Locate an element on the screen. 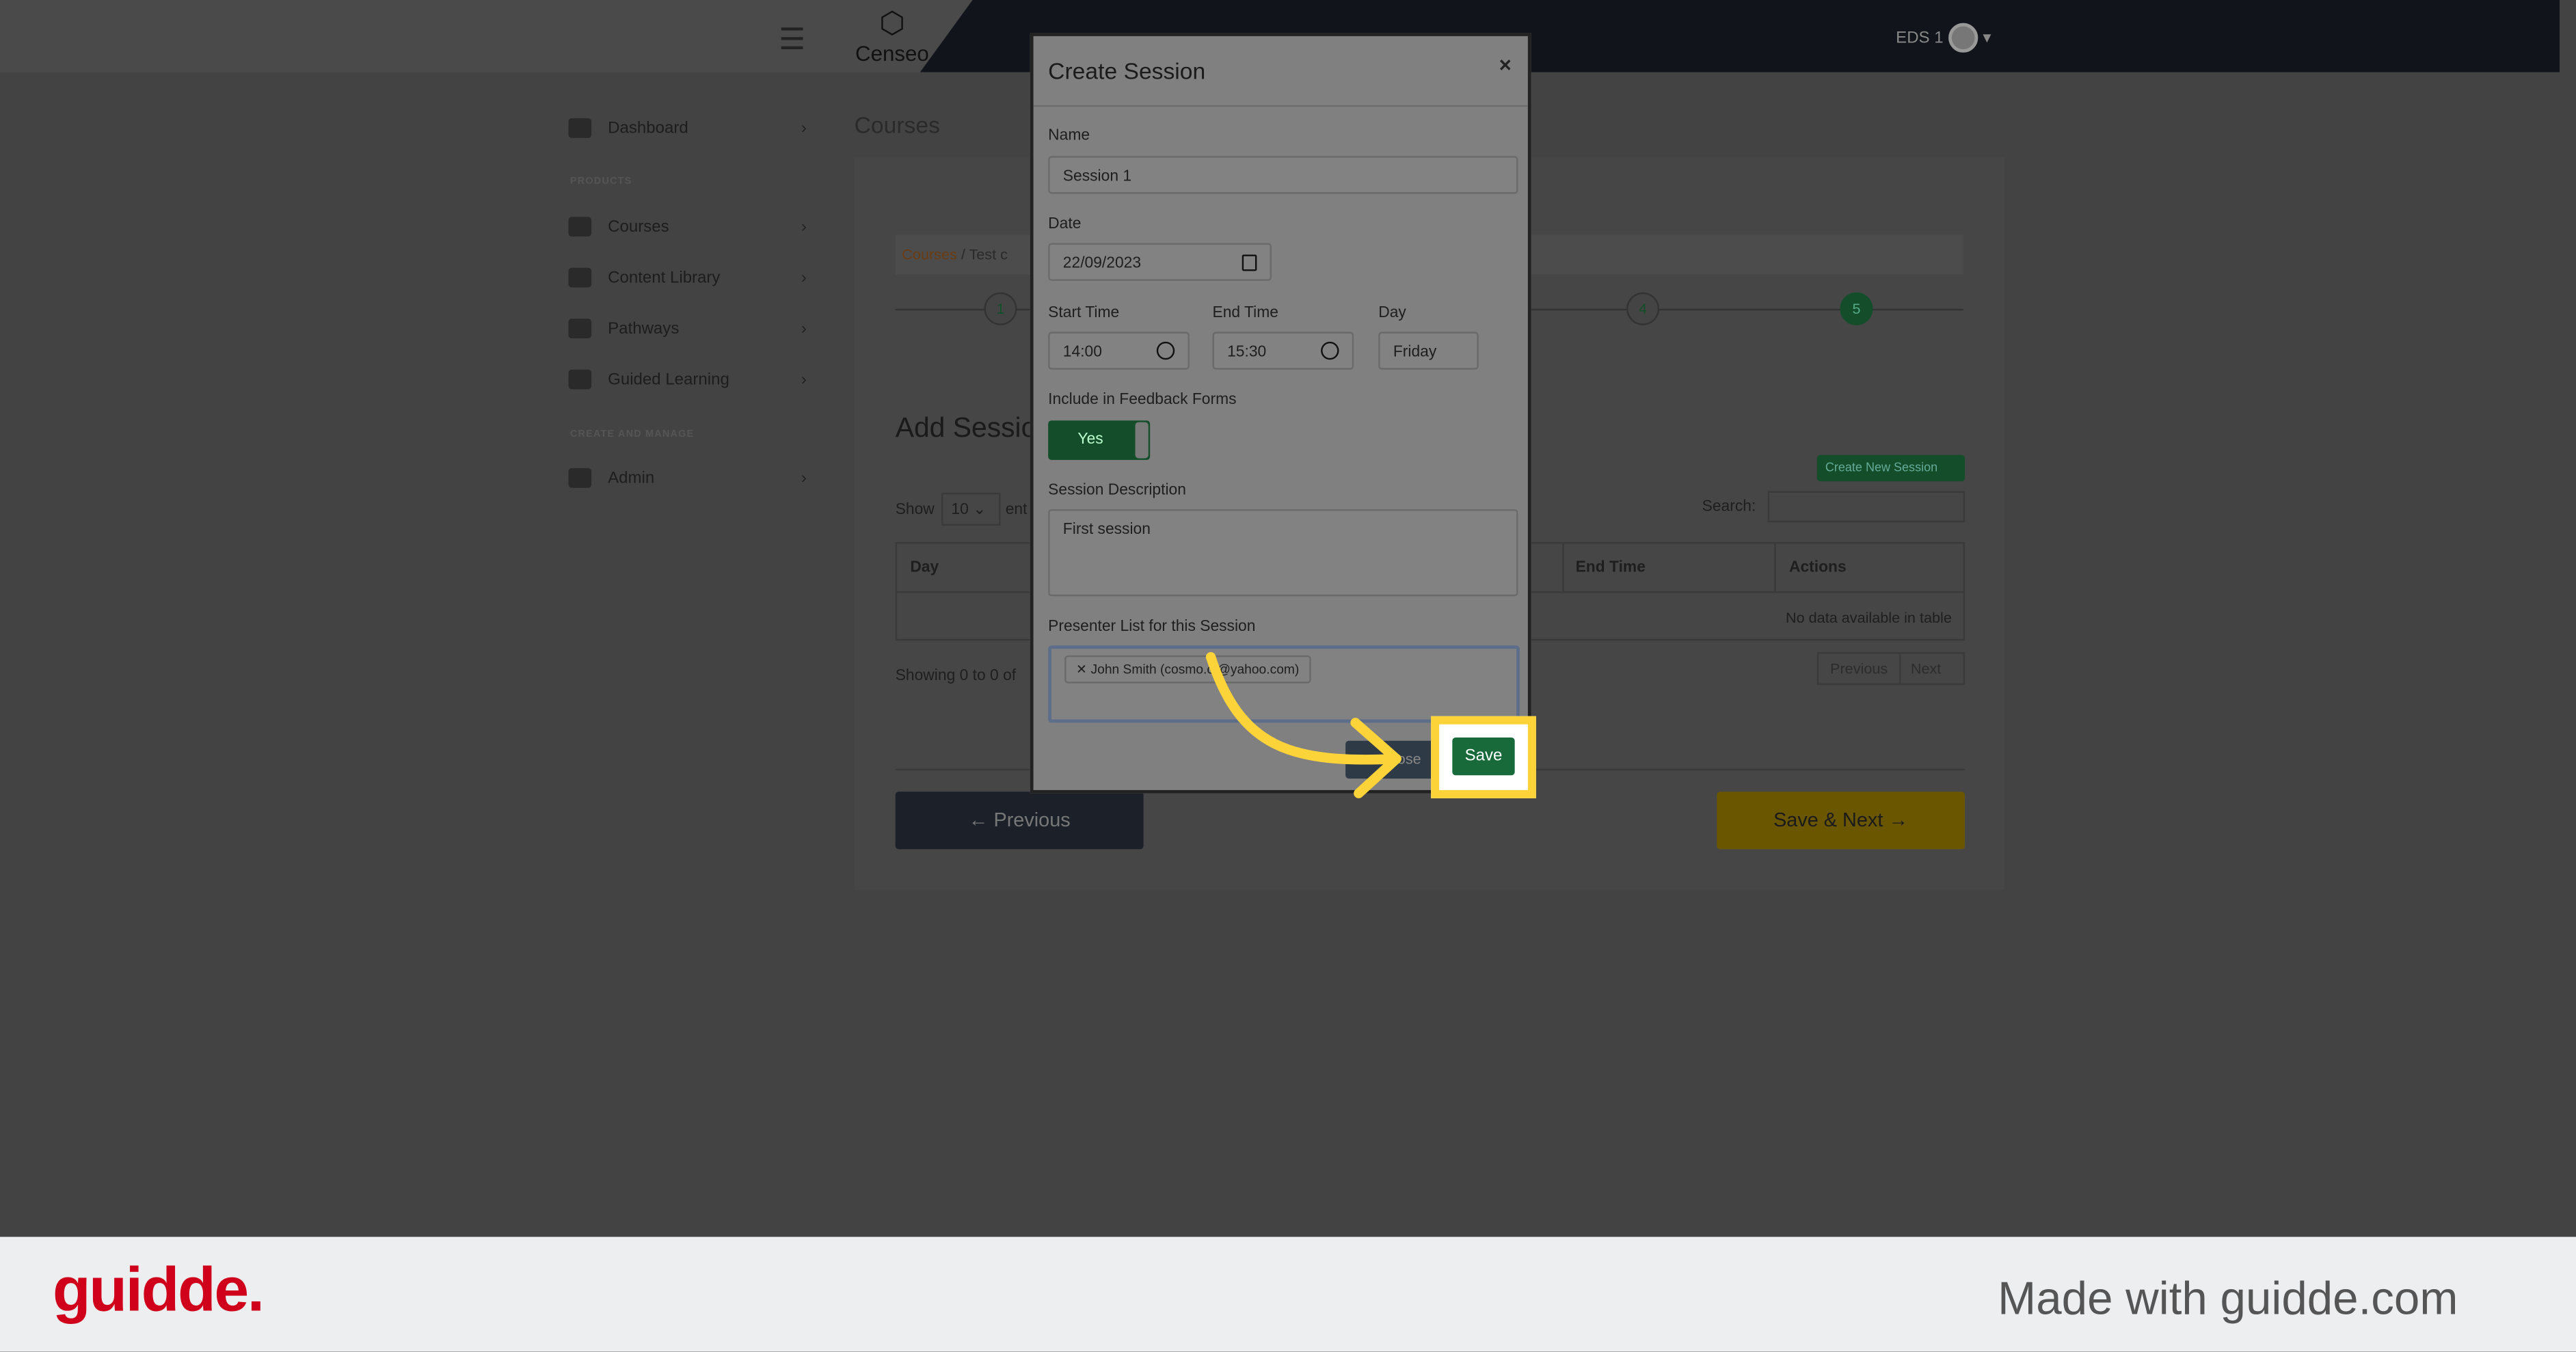 The width and height of the screenshot is (2576, 1352). book-icon is located at coordinates (580, 277).